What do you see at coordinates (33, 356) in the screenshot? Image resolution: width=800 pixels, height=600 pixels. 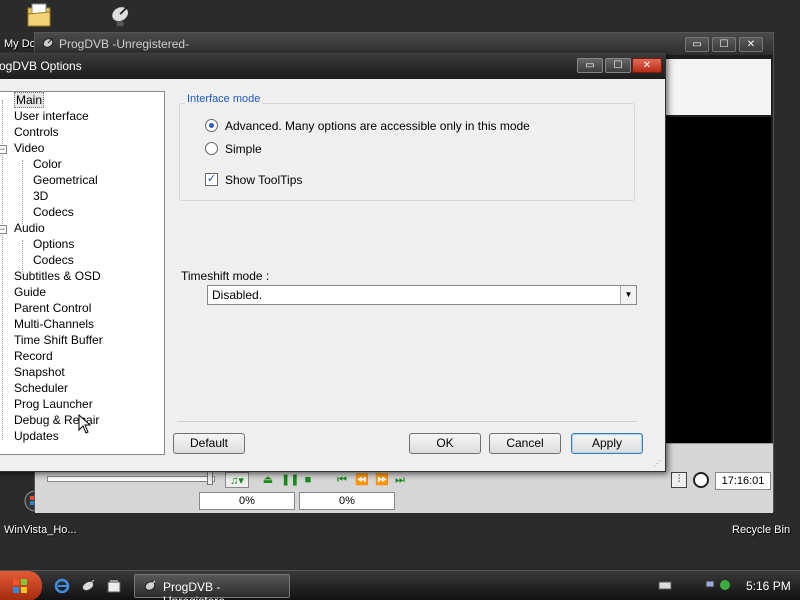 I see `tree-item-record: Record` at bounding box center [33, 356].